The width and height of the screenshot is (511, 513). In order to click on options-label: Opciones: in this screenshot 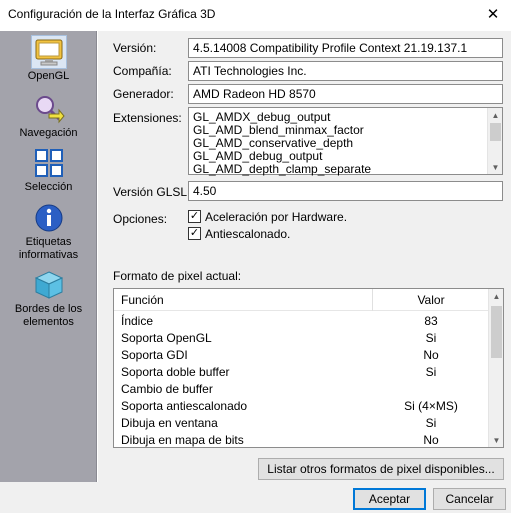, I will do `click(140, 219)`.